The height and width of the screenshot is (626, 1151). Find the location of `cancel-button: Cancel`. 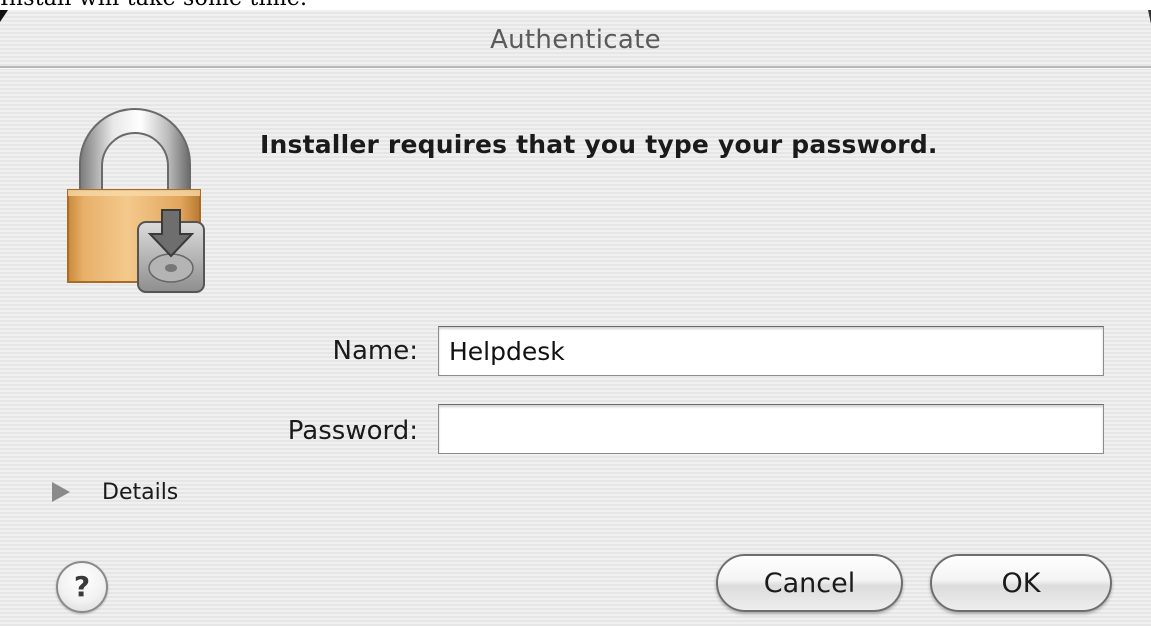

cancel-button: Cancel is located at coordinates (809, 583).